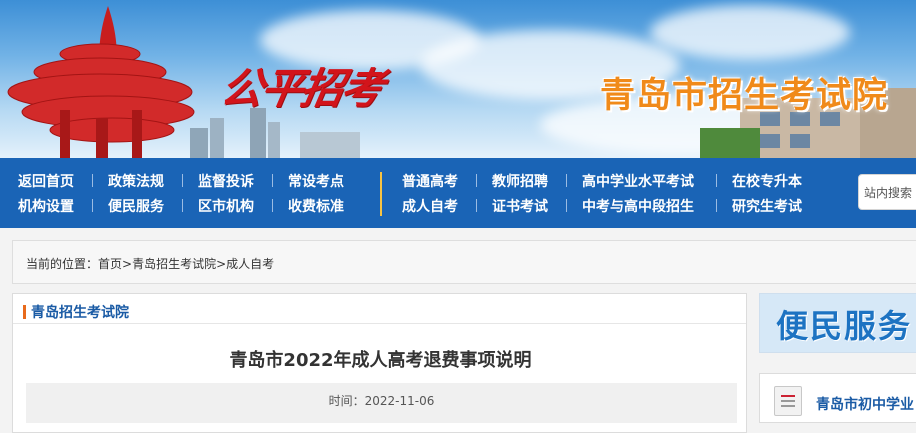 The height and width of the screenshot is (433, 916). Describe the element at coordinates (80, 313) in the screenshot. I see `section-label: 青岛招生考试院` at that location.